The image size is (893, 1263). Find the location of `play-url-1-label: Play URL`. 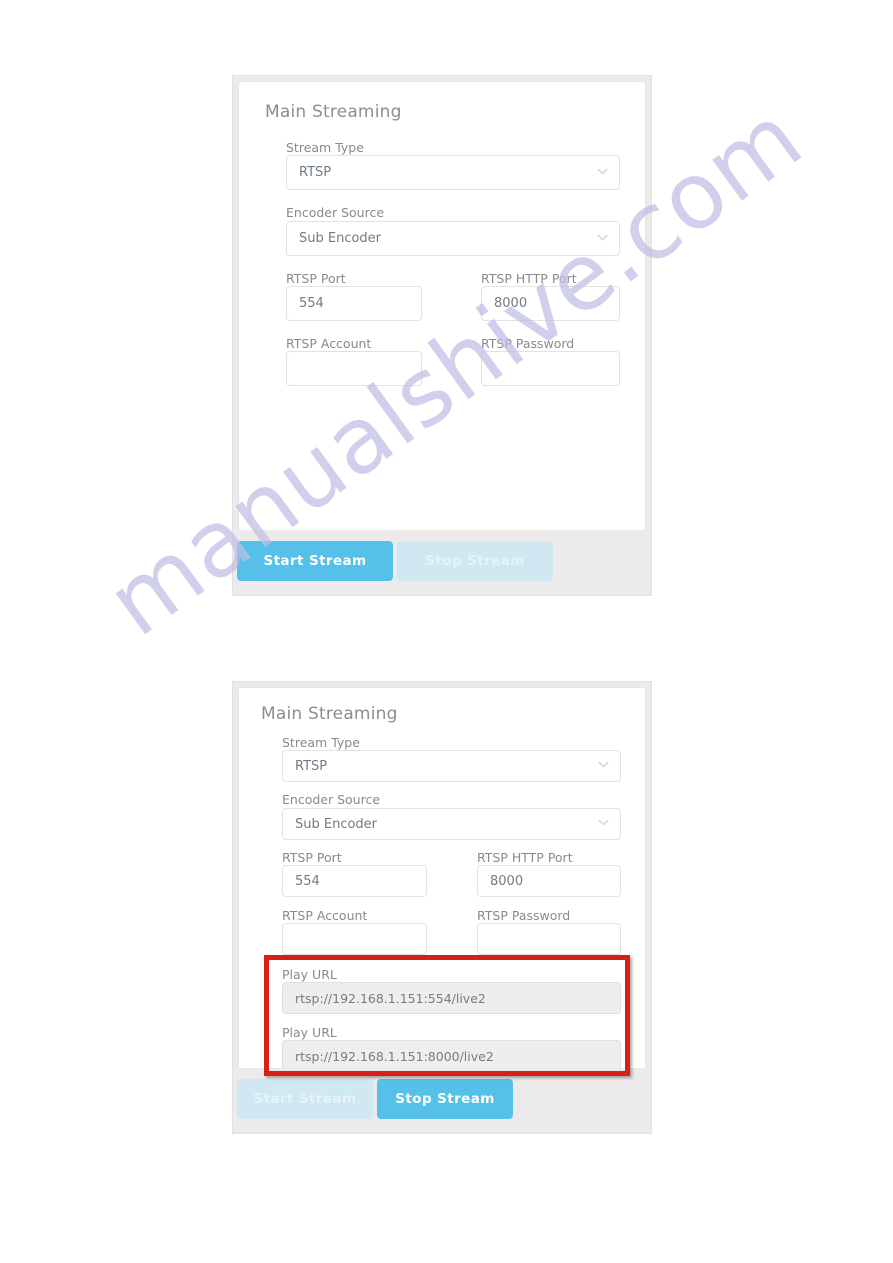

play-url-1-label: Play URL is located at coordinates (309, 974).